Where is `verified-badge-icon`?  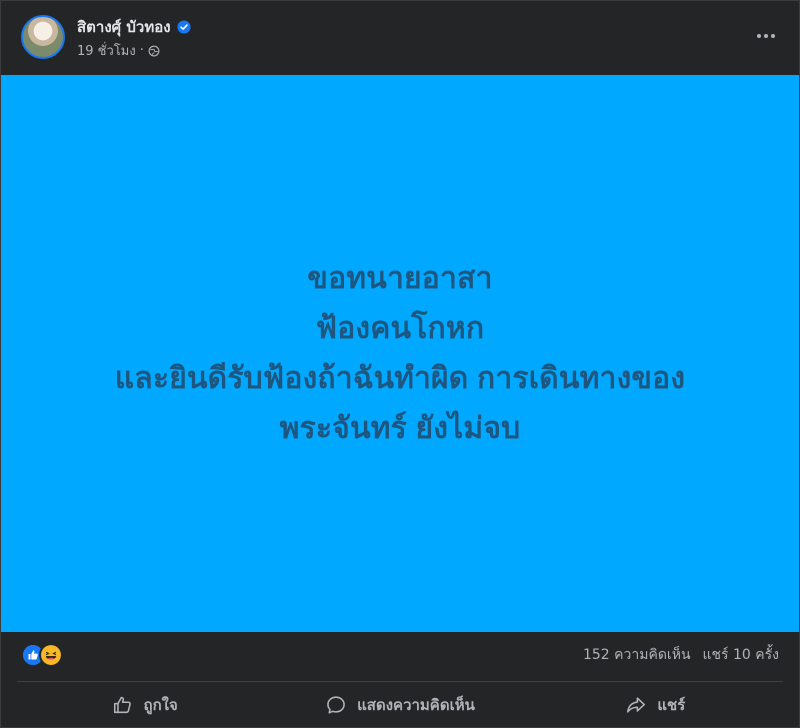 verified-badge-icon is located at coordinates (184, 27).